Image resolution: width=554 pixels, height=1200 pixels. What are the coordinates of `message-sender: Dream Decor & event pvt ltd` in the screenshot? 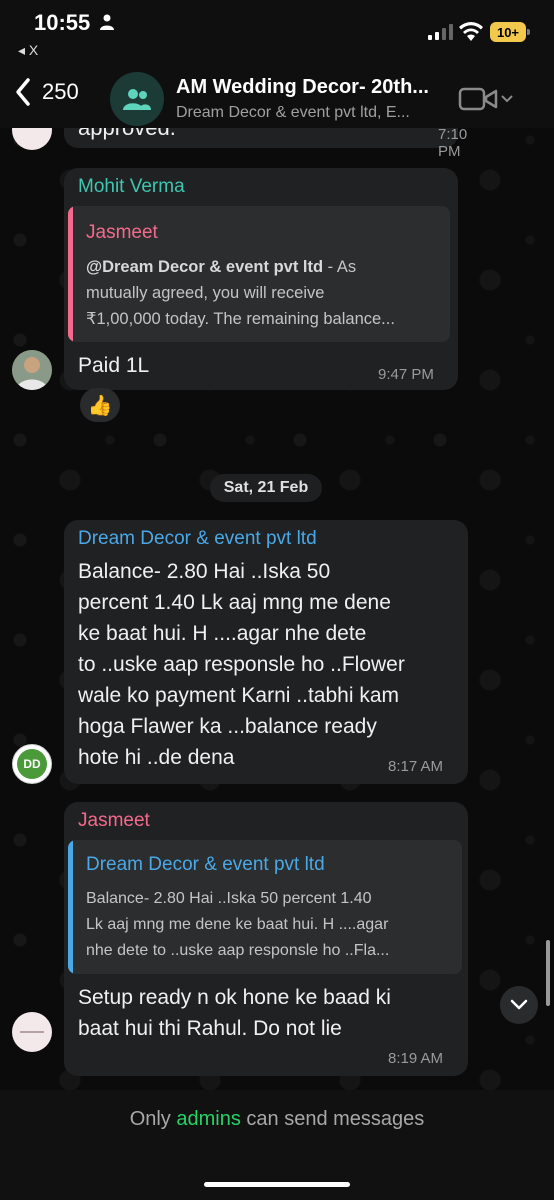 It's located at (197, 538).